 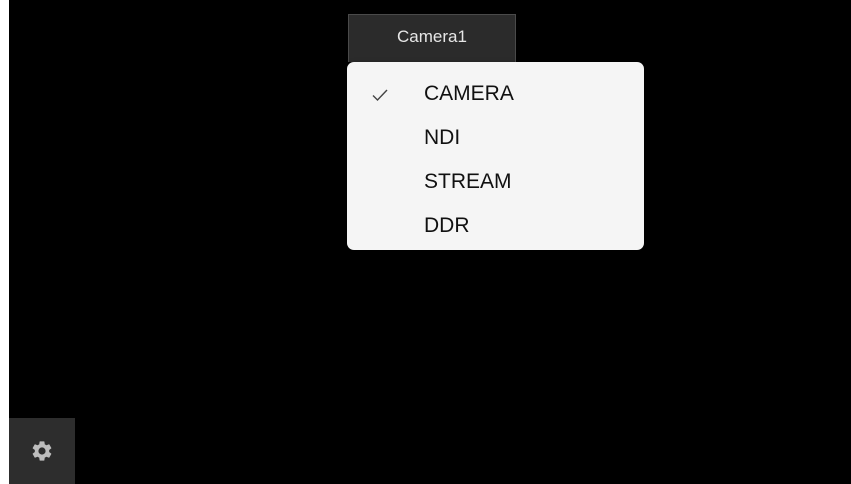 What do you see at coordinates (442, 137) in the screenshot?
I see `menu-item-label: NDI` at bounding box center [442, 137].